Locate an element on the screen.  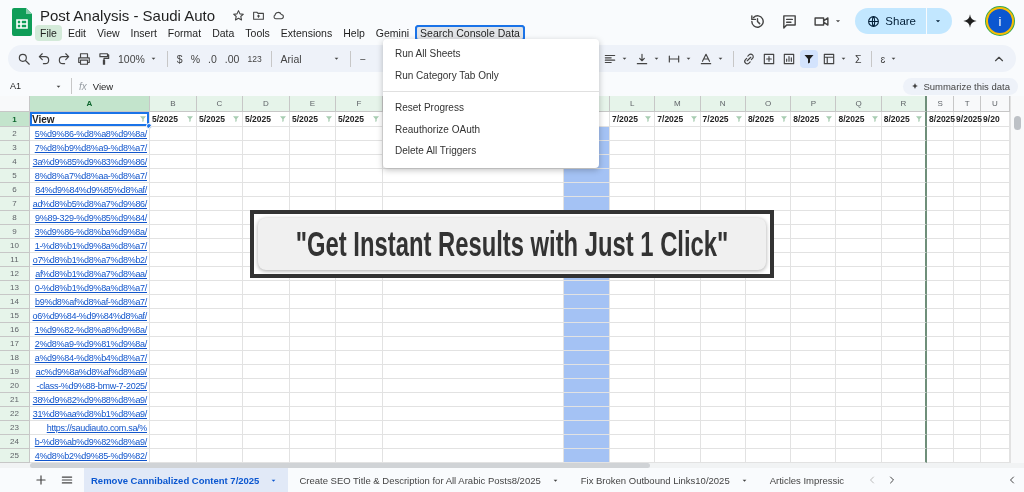
row-header: 14 is located at coordinates (15, 302).